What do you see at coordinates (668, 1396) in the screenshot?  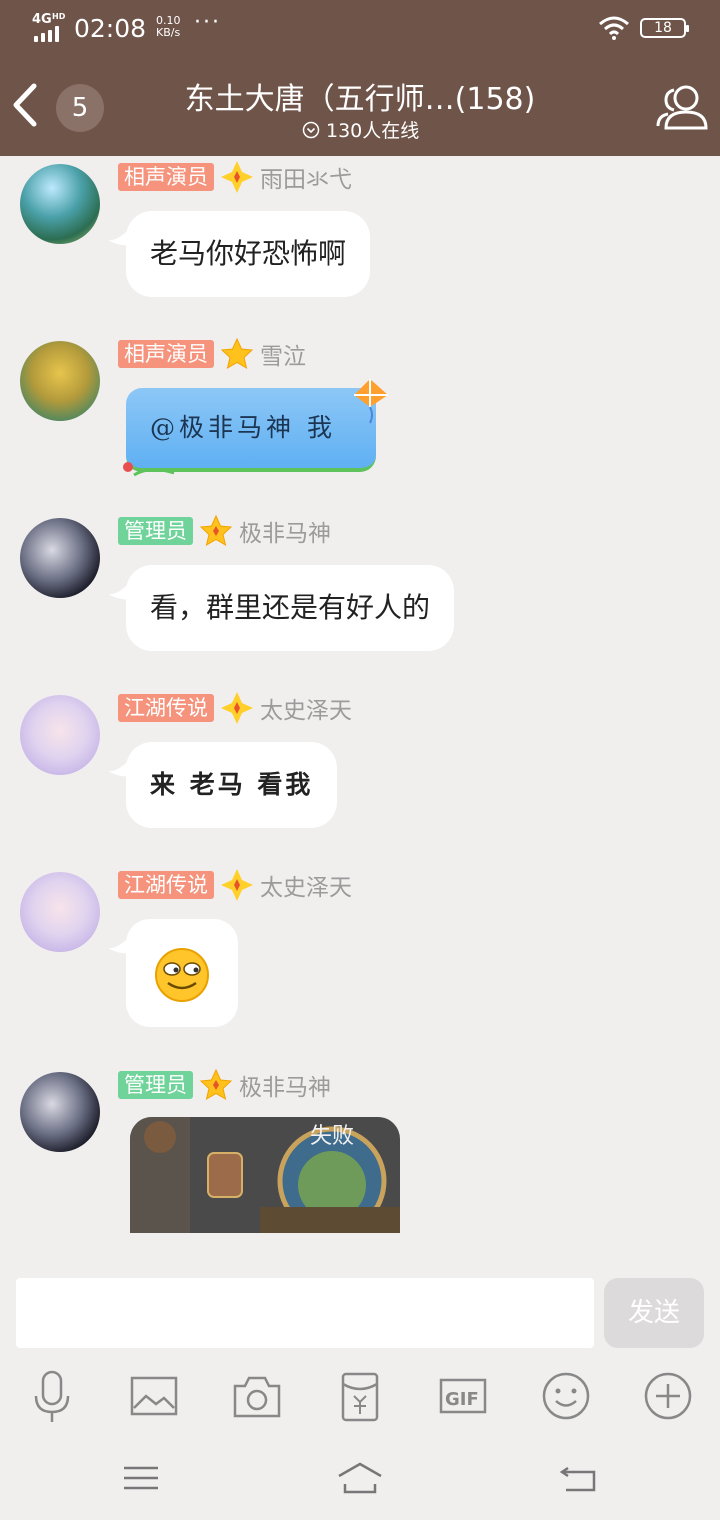 I see `plus-icon` at bounding box center [668, 1396].